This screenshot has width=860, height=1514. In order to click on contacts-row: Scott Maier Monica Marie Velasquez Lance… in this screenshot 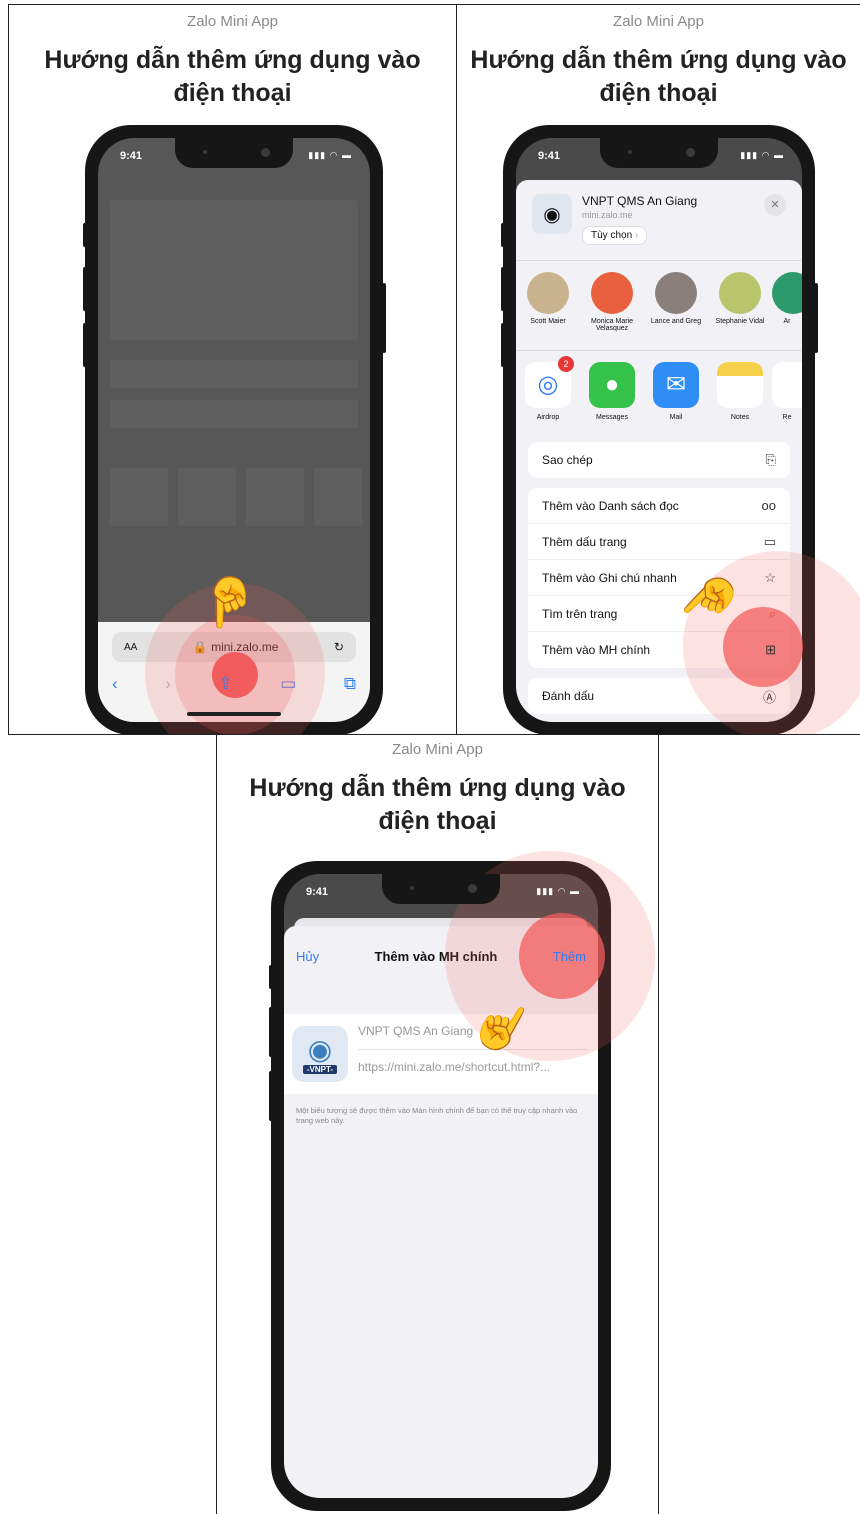, I will do `click(659, 302)`.